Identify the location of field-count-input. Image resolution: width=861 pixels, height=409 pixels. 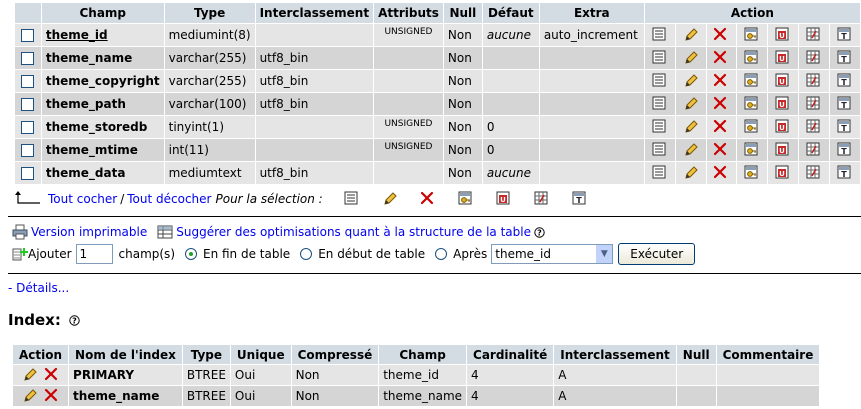
(94, 254).